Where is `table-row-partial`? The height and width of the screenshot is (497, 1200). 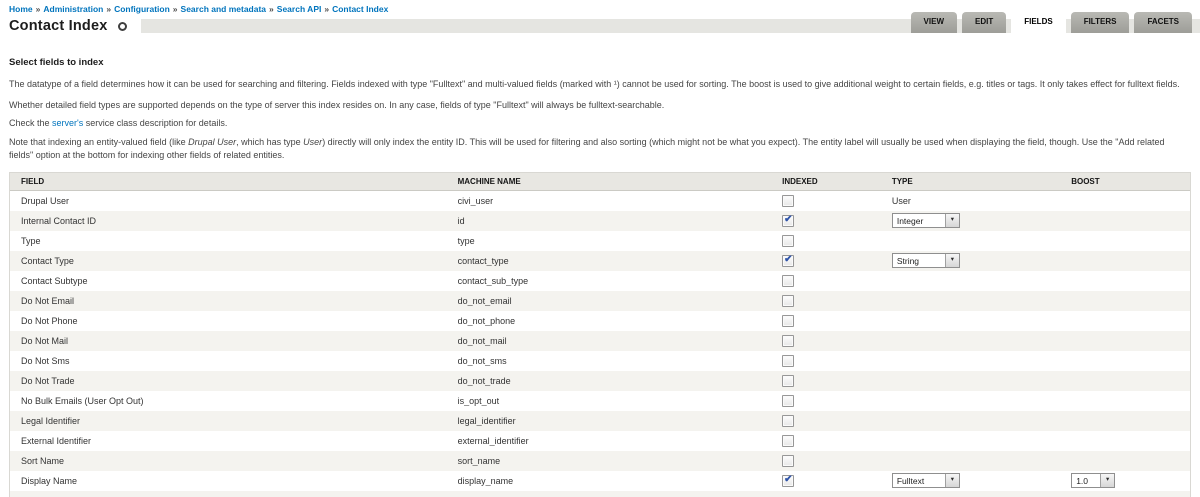 table-row-partial is located at coordinates (600, 493).